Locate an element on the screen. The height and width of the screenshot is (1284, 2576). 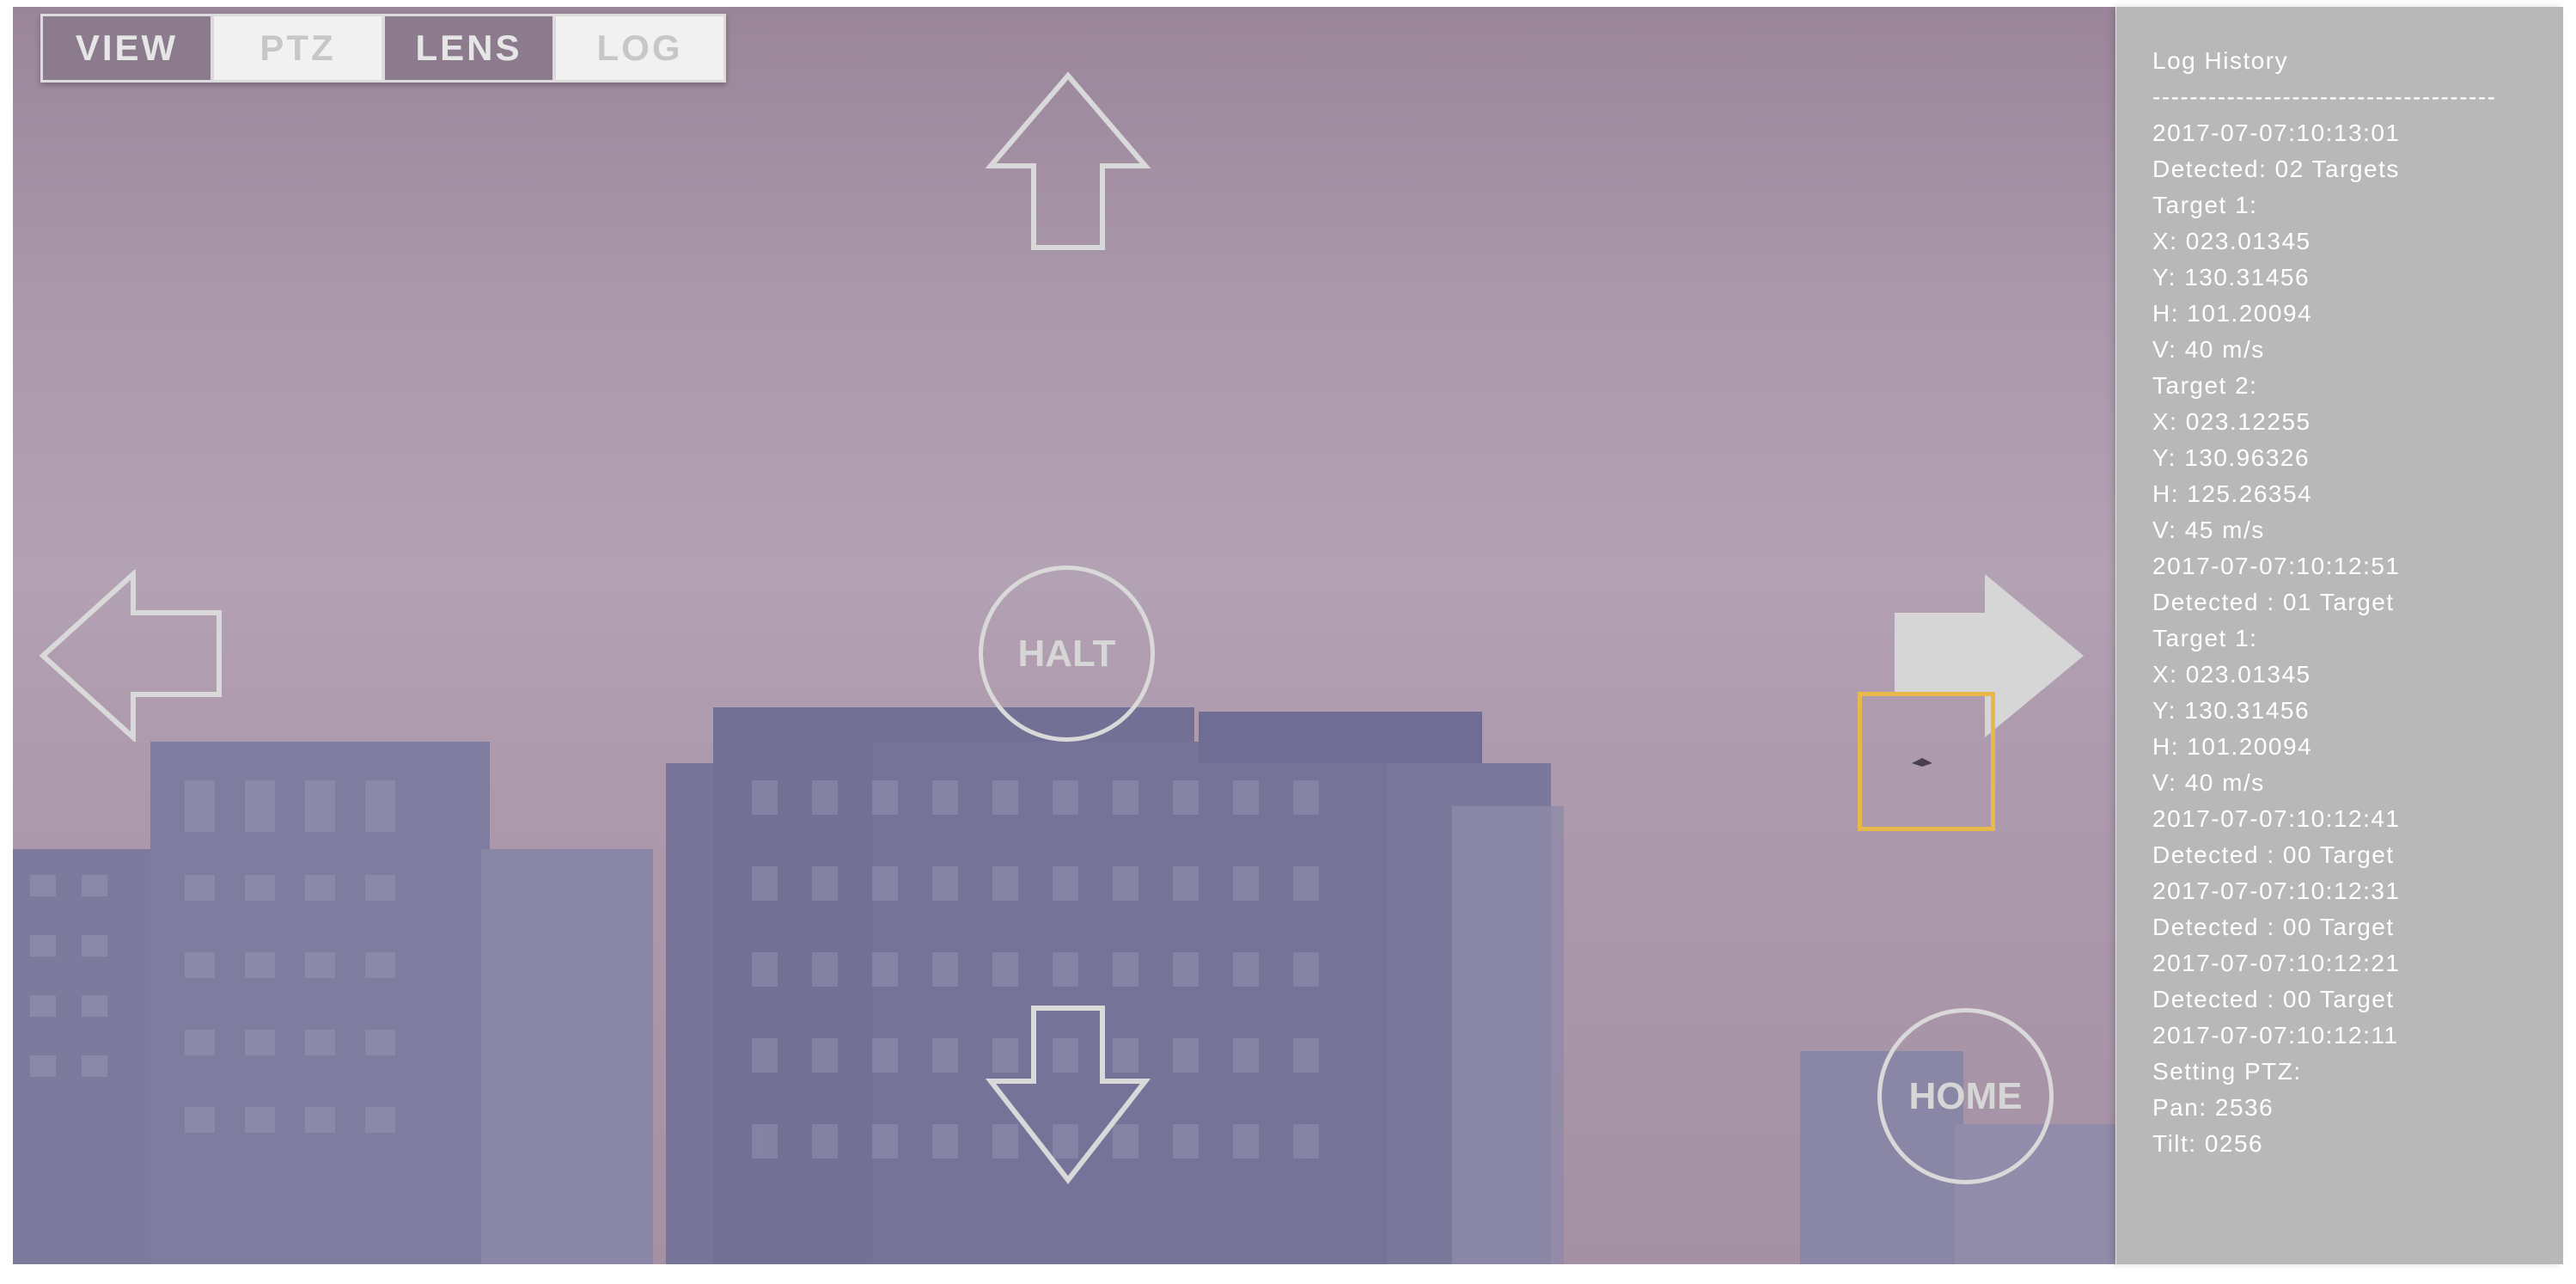
log-line: Pan: 2536 is located at coordinates (2213, 1107).